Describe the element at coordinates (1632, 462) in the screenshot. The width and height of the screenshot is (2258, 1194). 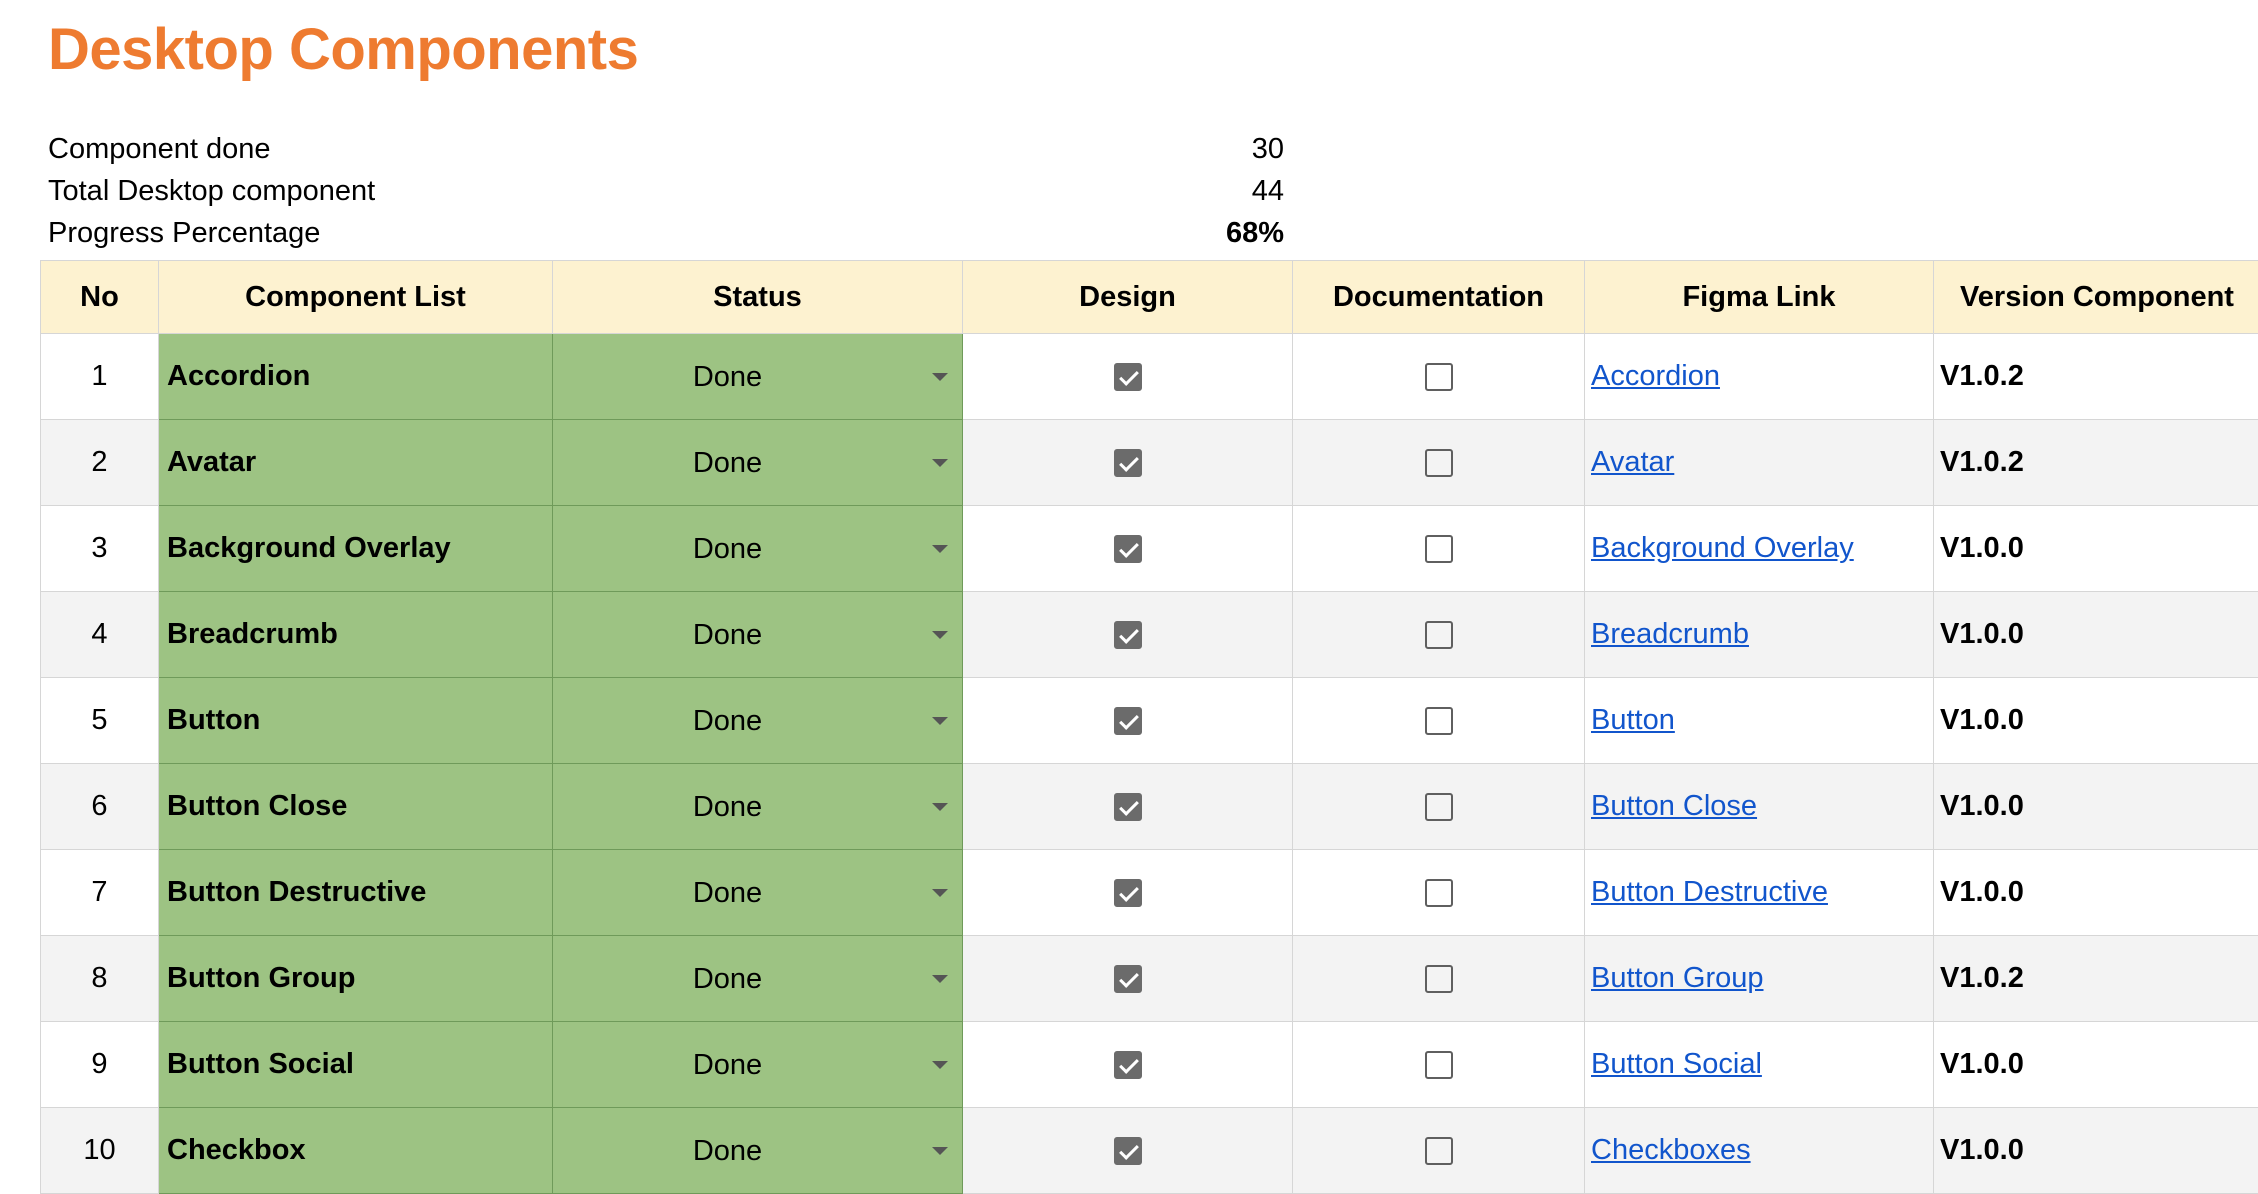
I see `figma-link: Avatar` at that location.